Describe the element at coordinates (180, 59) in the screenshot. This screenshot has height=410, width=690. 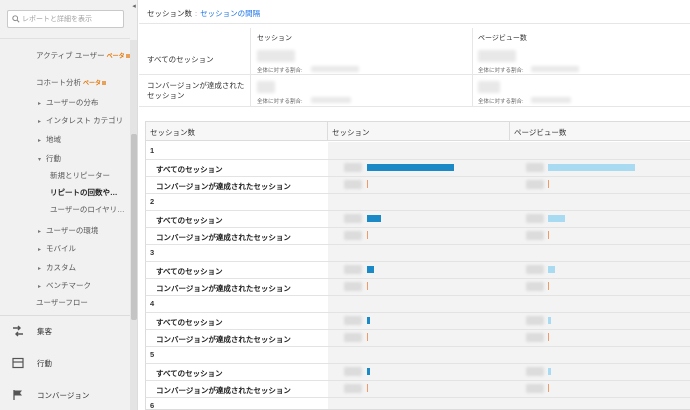
I see `summary-row-label-all: すべてのセッション` at that location.